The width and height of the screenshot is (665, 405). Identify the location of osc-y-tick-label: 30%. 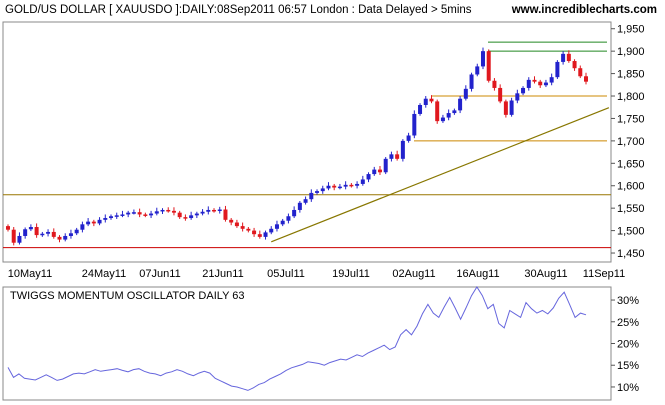
(628, 301).